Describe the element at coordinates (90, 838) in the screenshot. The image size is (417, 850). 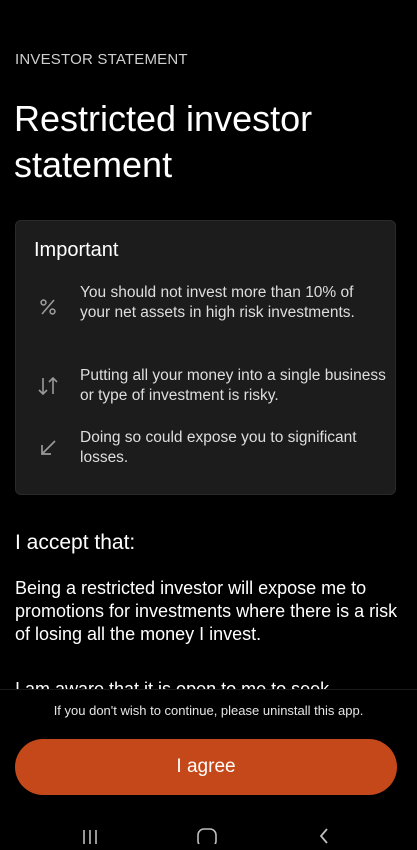
I see `recents-icon` at that location.